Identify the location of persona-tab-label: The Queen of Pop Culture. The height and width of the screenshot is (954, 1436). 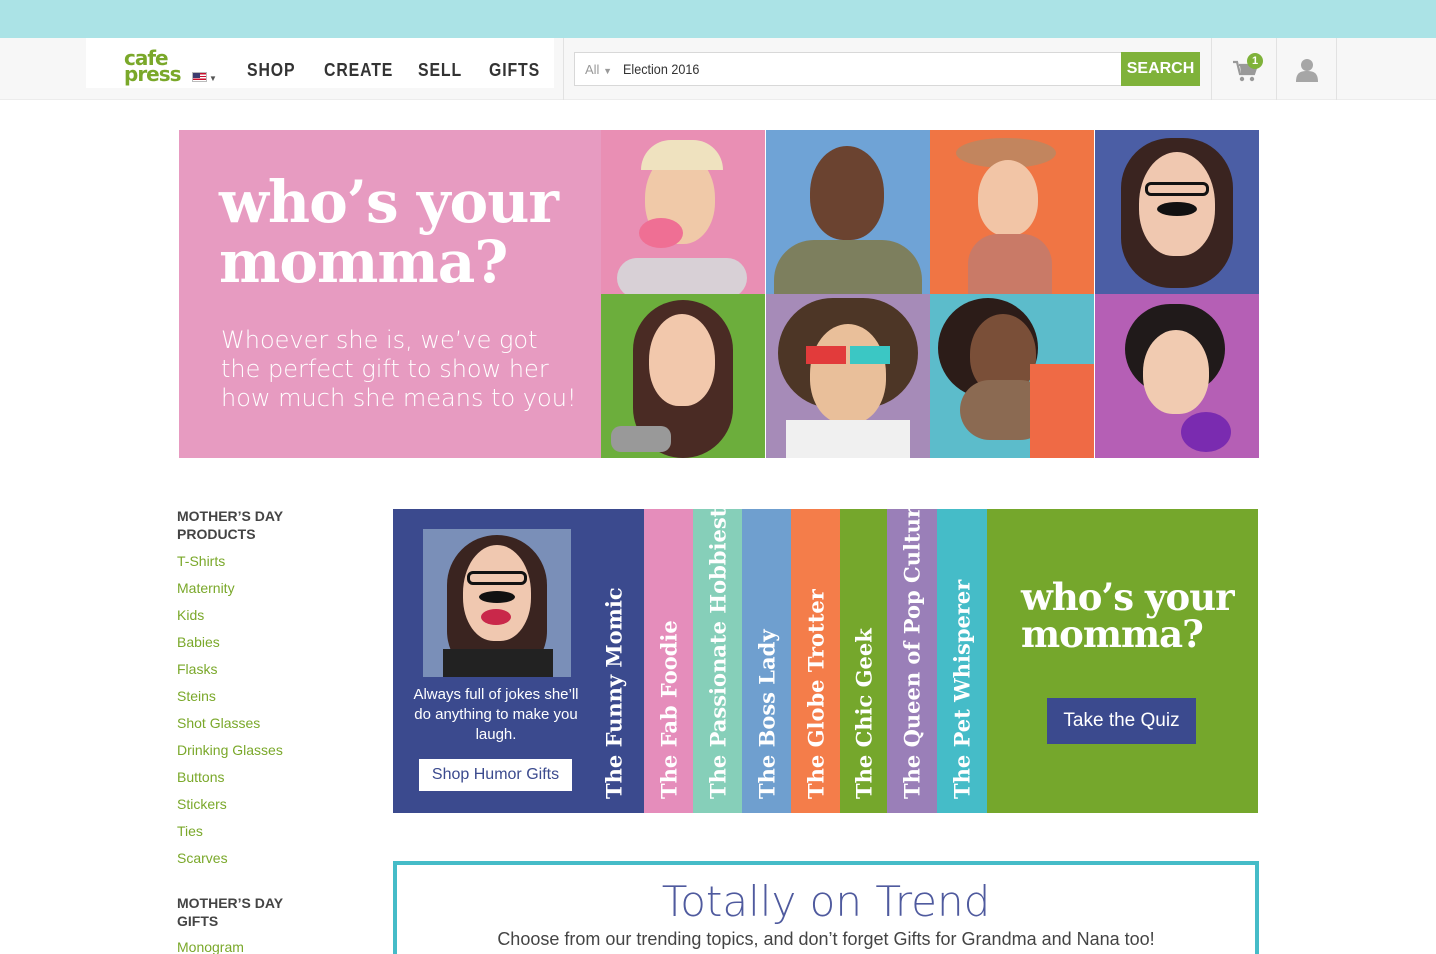
(912, 646).